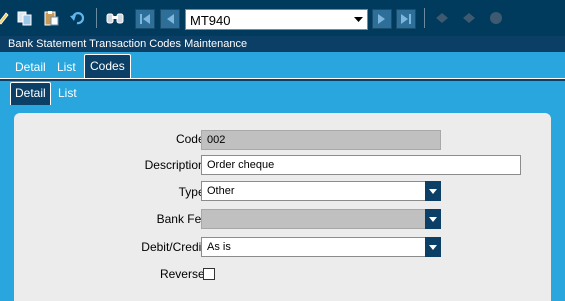  I want to click on debit-credit-label: Debit/Credit:, so click(174, 247).